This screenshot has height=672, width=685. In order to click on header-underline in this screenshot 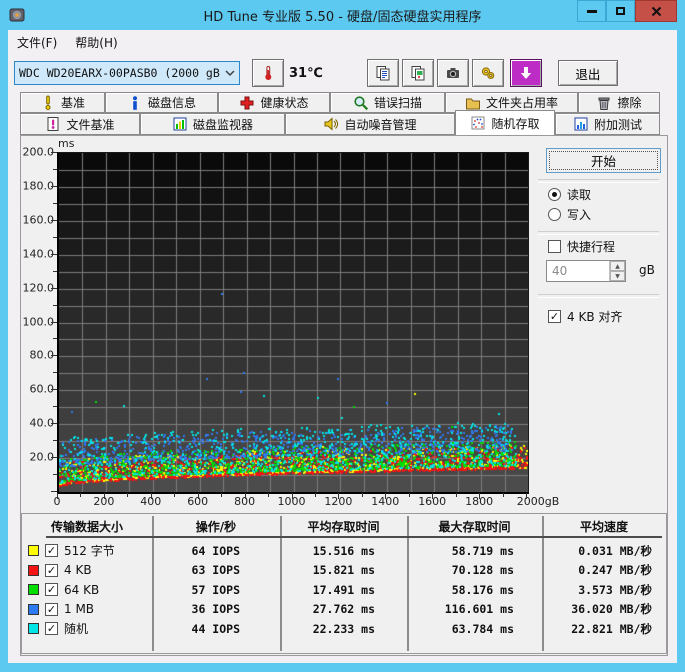, I will do `click(354, 537)`.